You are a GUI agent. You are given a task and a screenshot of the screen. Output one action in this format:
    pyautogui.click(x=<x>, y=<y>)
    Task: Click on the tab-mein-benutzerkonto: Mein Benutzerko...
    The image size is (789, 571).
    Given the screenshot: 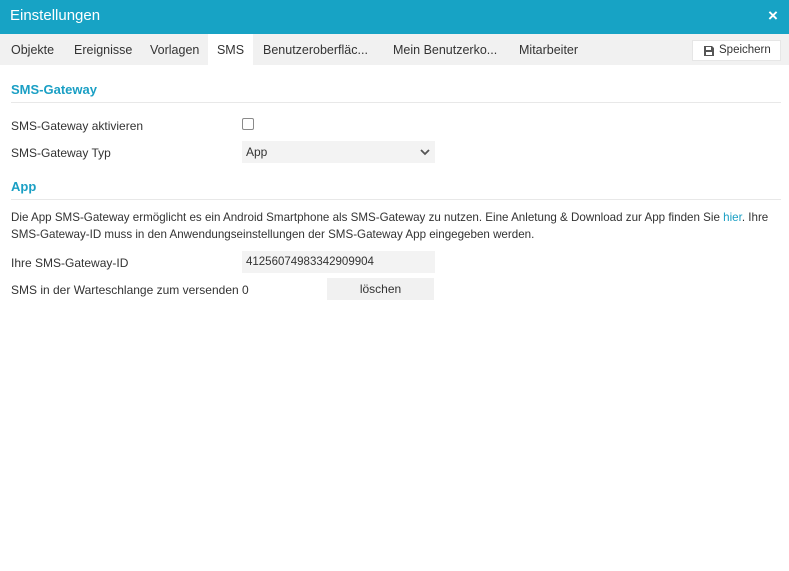 What is the action you would take?
    pyautogui.click(x=445, y=49)
    